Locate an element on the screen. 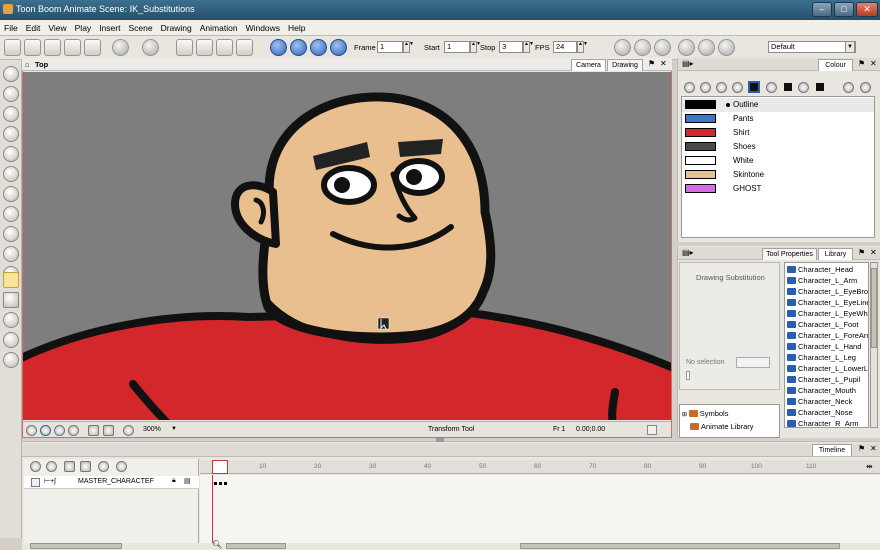 The width and height of the screenshot is (880, 550). workspace-select: Default is located at coordinates (812, 47).